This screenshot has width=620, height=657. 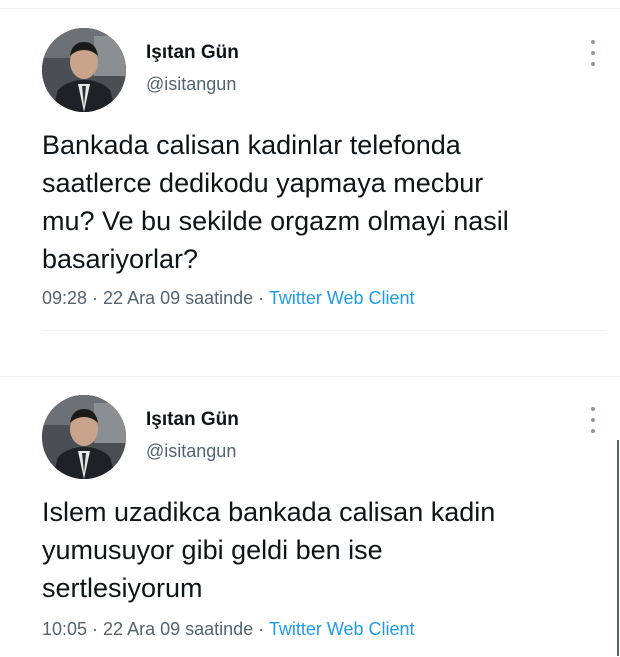 I want to click on tweet-text-line: sertlesiyorum, so click(x=122, y=588).